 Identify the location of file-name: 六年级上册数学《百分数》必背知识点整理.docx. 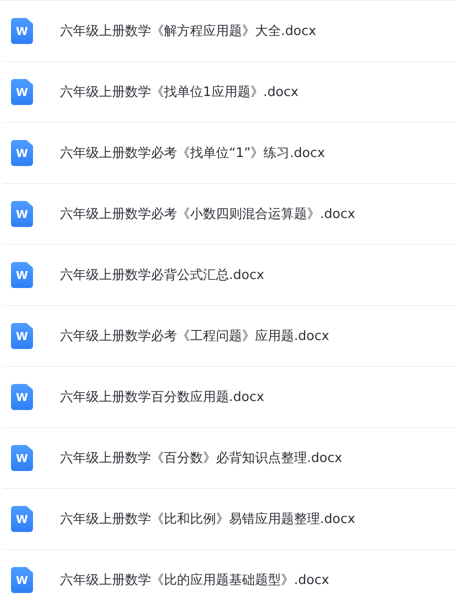
(201, 458).